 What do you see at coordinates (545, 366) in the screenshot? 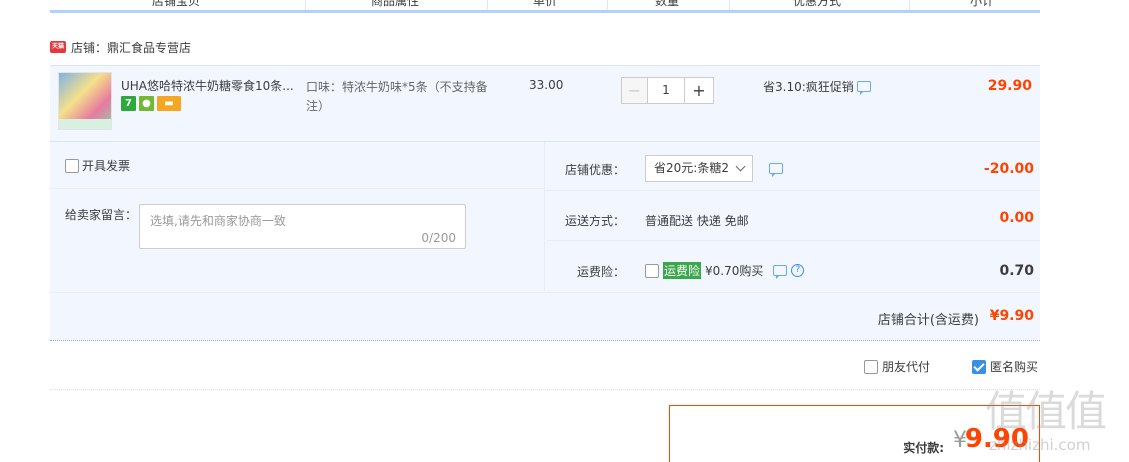
I see `payment-options: 朋友代付 匿名购买` at bounding box center [545, 366].